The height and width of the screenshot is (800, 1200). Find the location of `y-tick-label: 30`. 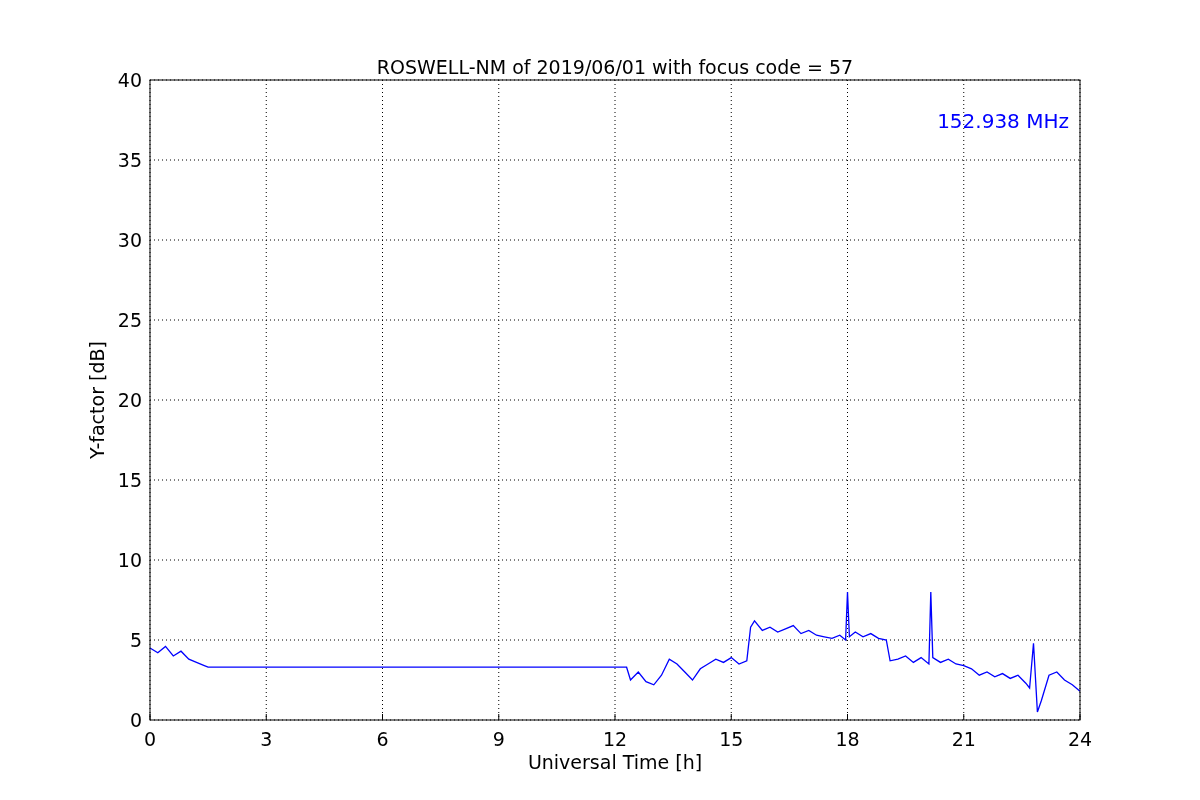

y-tick-label: 30 is located at coordinates (129, 240).